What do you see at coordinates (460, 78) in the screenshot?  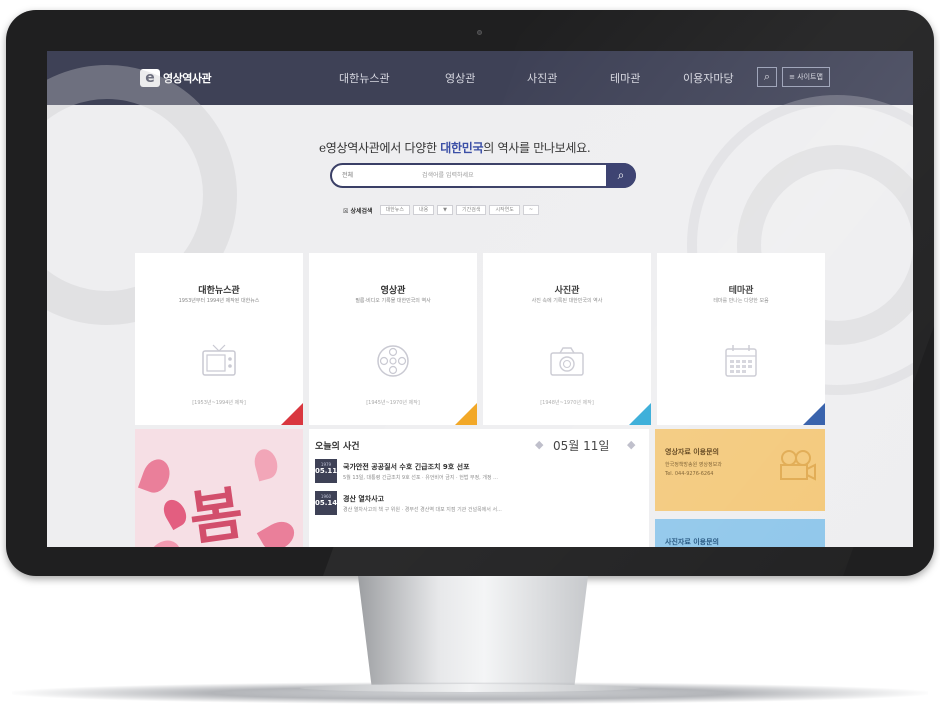 I see `nav-video: 영상관` at bounding box center [460, 78].